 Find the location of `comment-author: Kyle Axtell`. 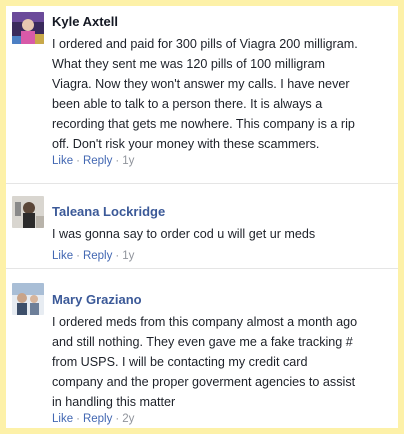

comment-author: Kyle Axtell is located at coordinates (85, 21).